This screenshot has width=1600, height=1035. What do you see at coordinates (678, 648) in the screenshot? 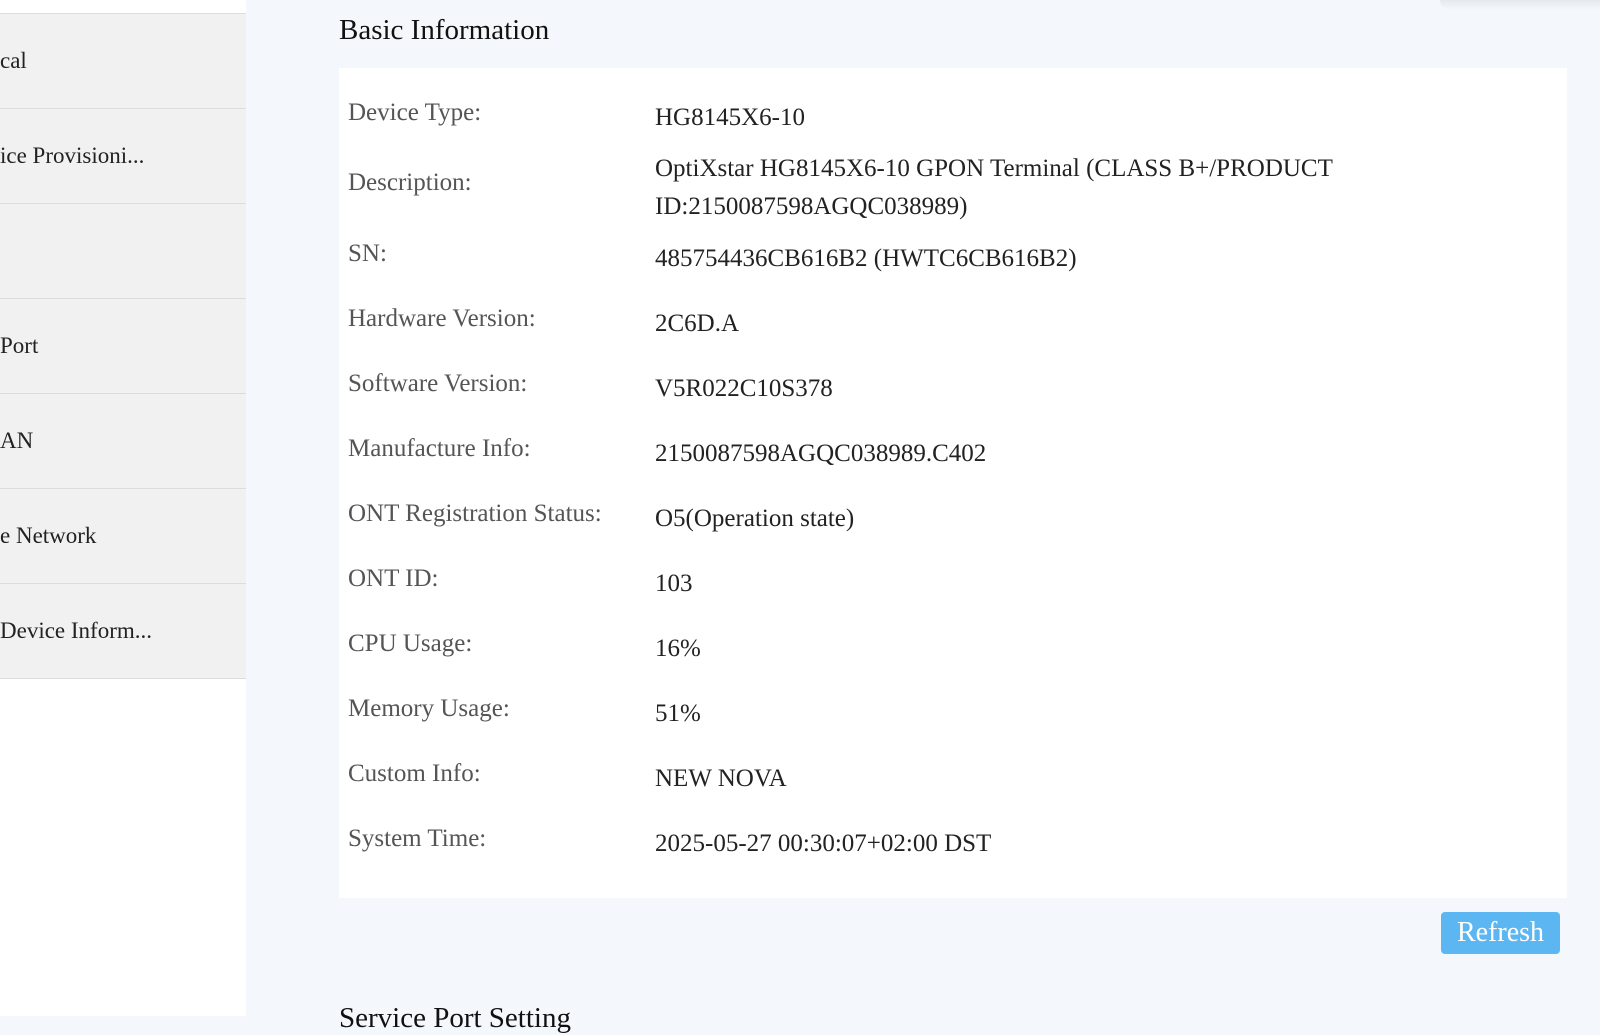
I see `info-value: 16%` at bounding box center [678, 648].